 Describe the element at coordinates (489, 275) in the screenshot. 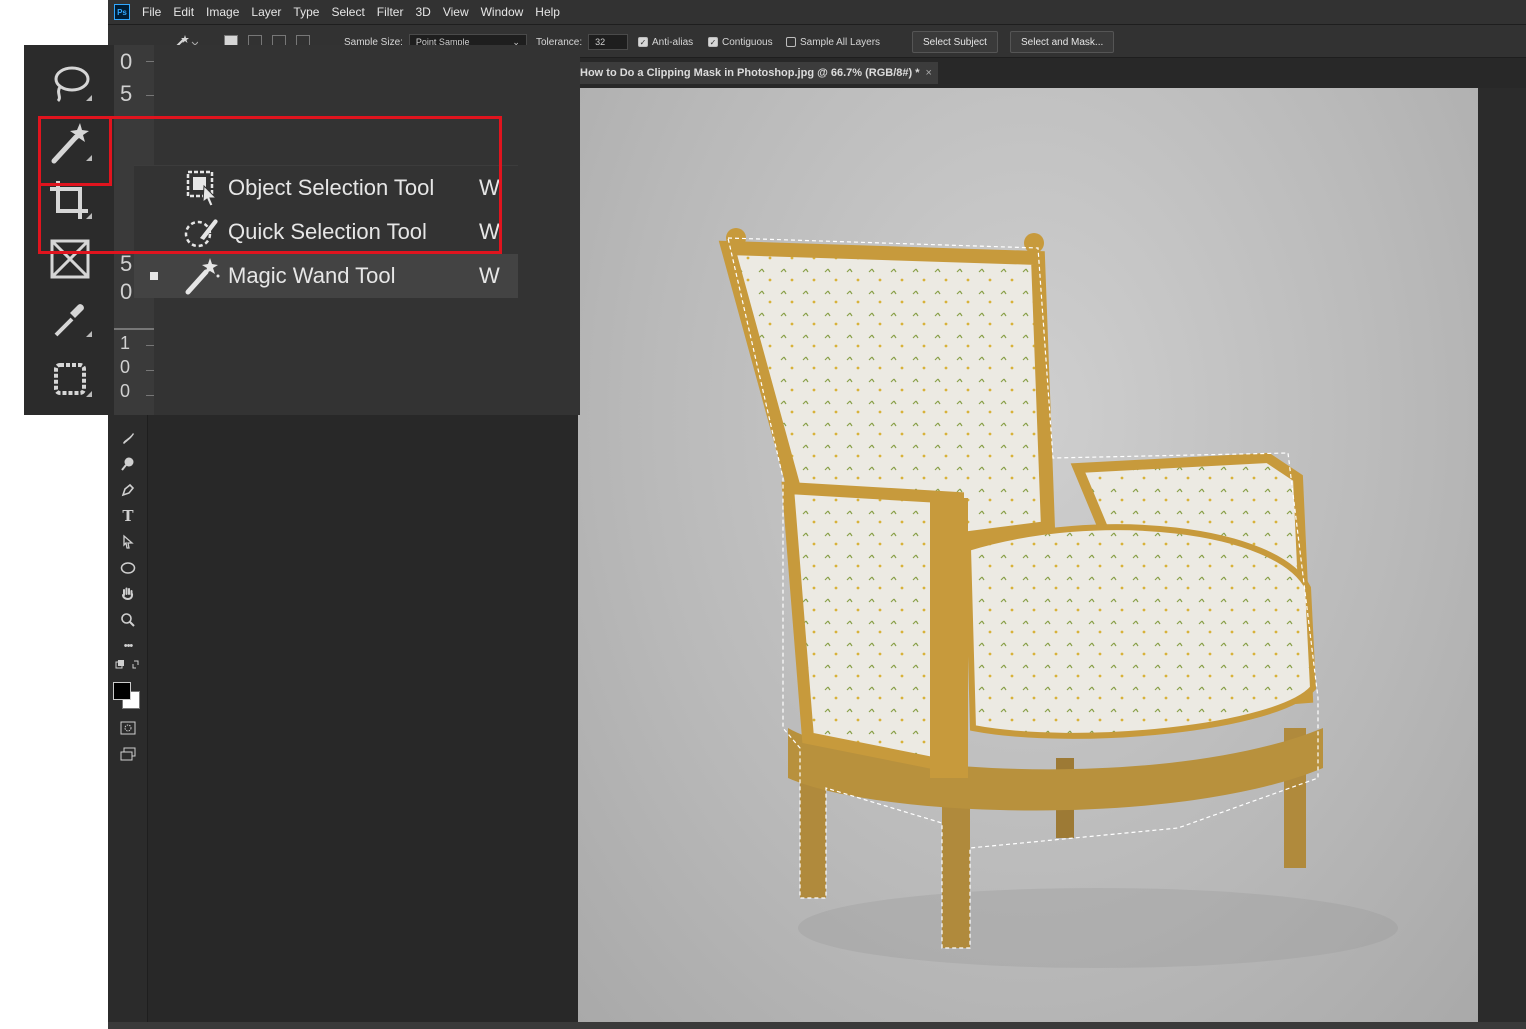

I see `magic-wand-tool-shortcut: W` at that location.